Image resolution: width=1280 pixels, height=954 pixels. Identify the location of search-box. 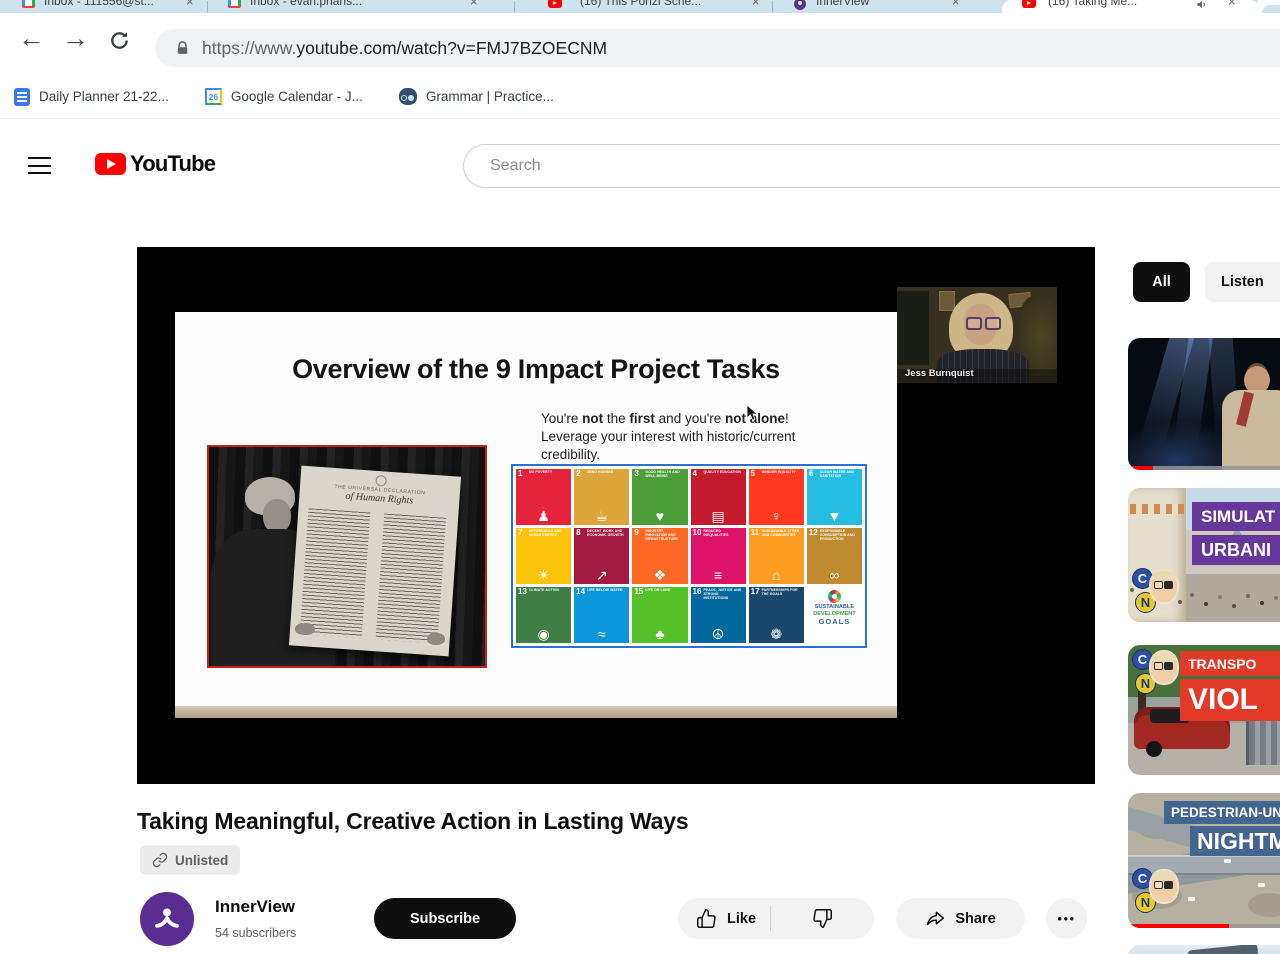
(871, 166).